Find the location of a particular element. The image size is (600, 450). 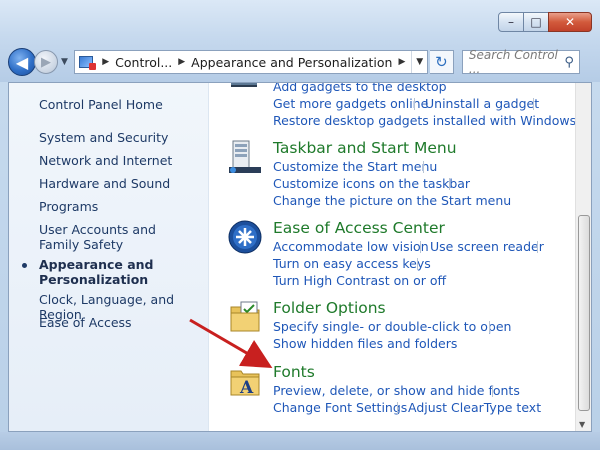

svg-text: A is located at coordinates (246, 388).